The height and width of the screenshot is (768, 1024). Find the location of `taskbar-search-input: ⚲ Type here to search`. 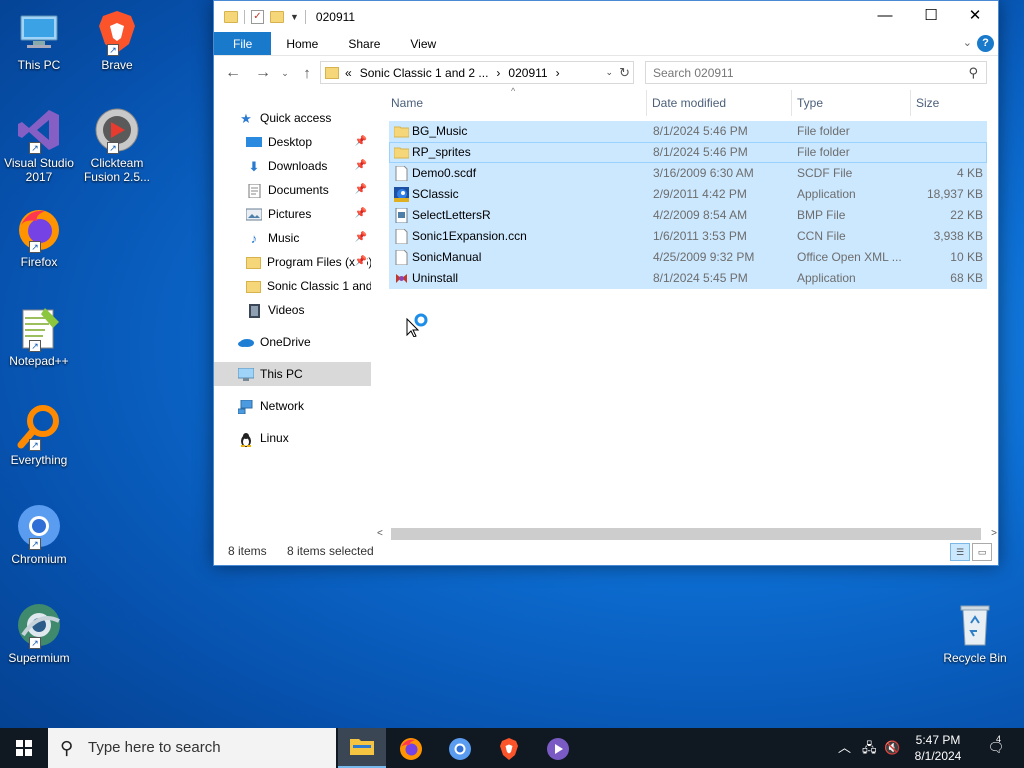

taskbar-search-input: ⚲ Type here to search is located at coordinates (192, 748).